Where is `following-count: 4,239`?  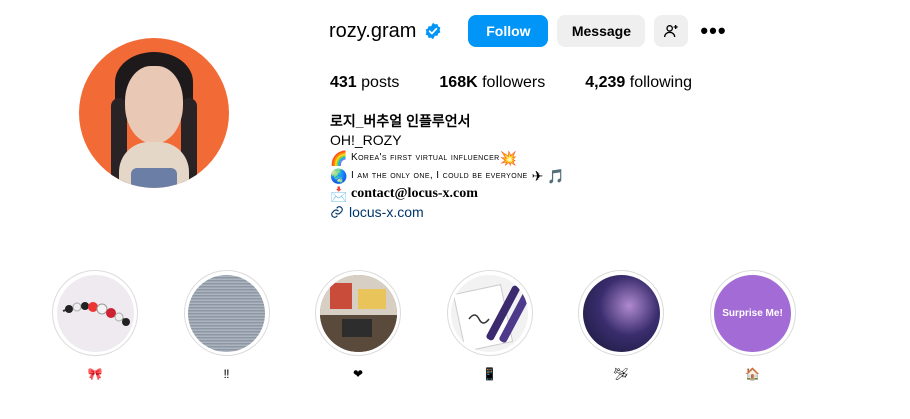
following-count: 4,239 is located at coordinates (605, 82).